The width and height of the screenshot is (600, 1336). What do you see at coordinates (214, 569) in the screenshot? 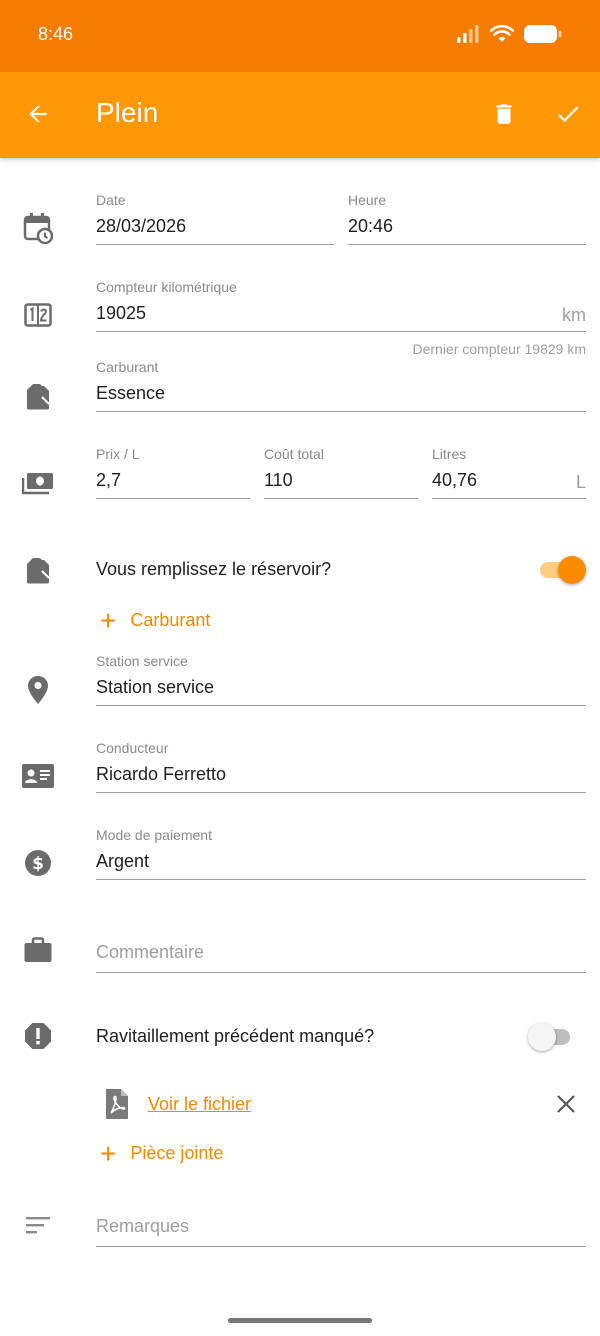
I see `full-tank-label: Vous remplissez le réservoir?` at bounding box center [214, 569].